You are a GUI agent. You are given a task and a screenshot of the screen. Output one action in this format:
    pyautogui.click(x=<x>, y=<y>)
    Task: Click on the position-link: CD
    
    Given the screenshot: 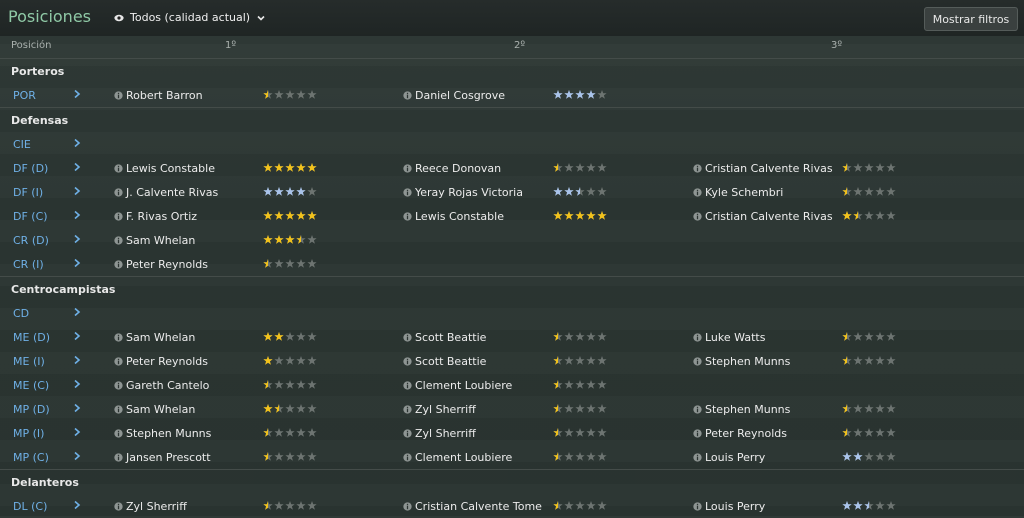 What is the action you would take?
    pyautogui.click(x=21, y=313)
    